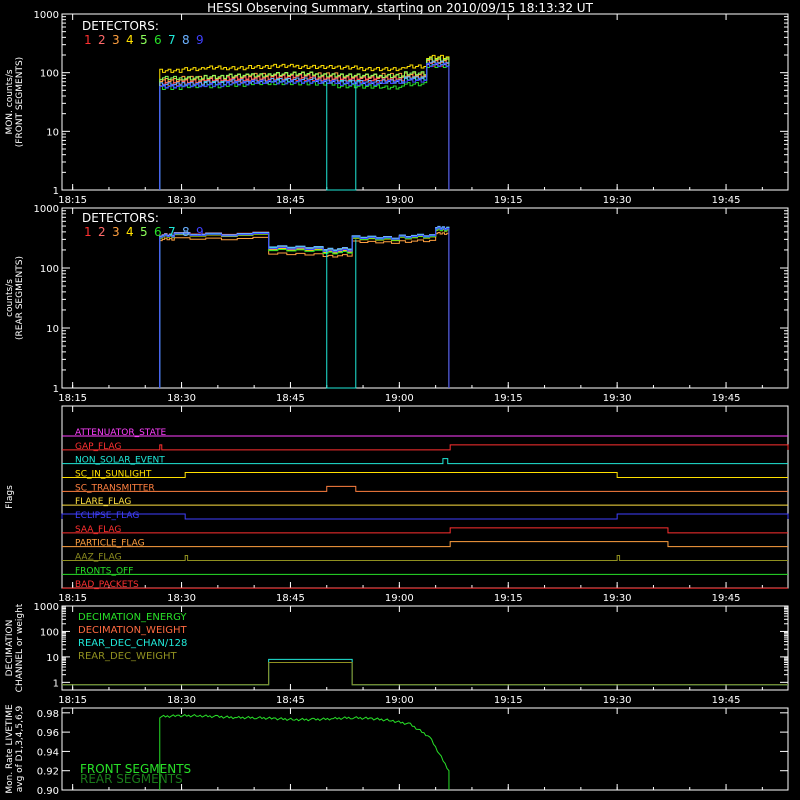 The height and width of the screenshot is (800, 800). I want to click on decimation-ytick-label: 10, so click(52, 658).